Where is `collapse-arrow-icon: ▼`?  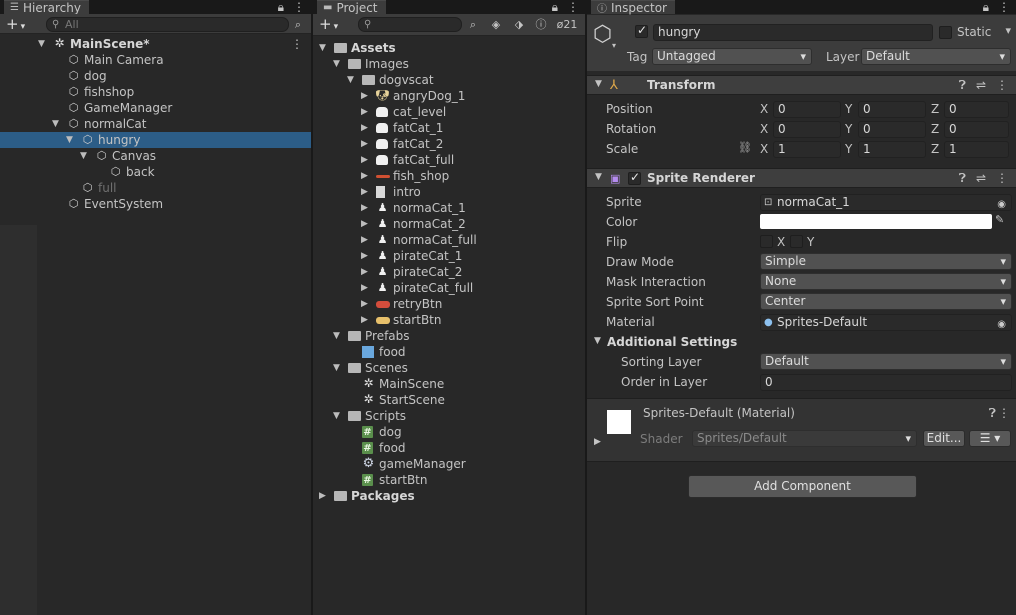 collapse-arrow-icon: ▼ is located at coordinates (598, 84).